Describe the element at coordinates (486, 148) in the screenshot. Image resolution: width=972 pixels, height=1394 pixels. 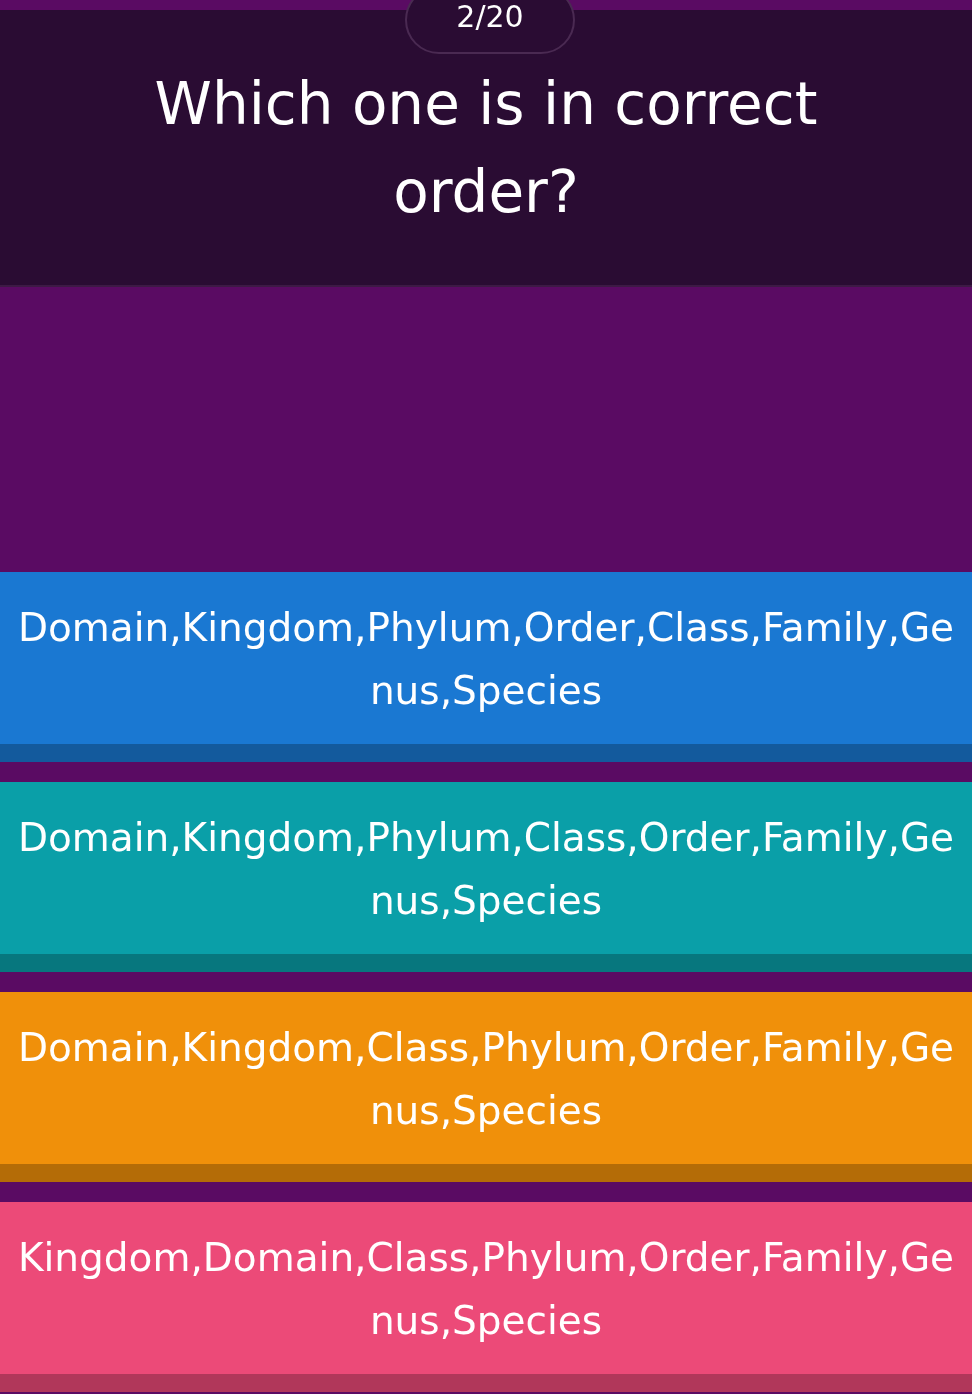
I see `question-text: Which one is in correct order?` at that location.